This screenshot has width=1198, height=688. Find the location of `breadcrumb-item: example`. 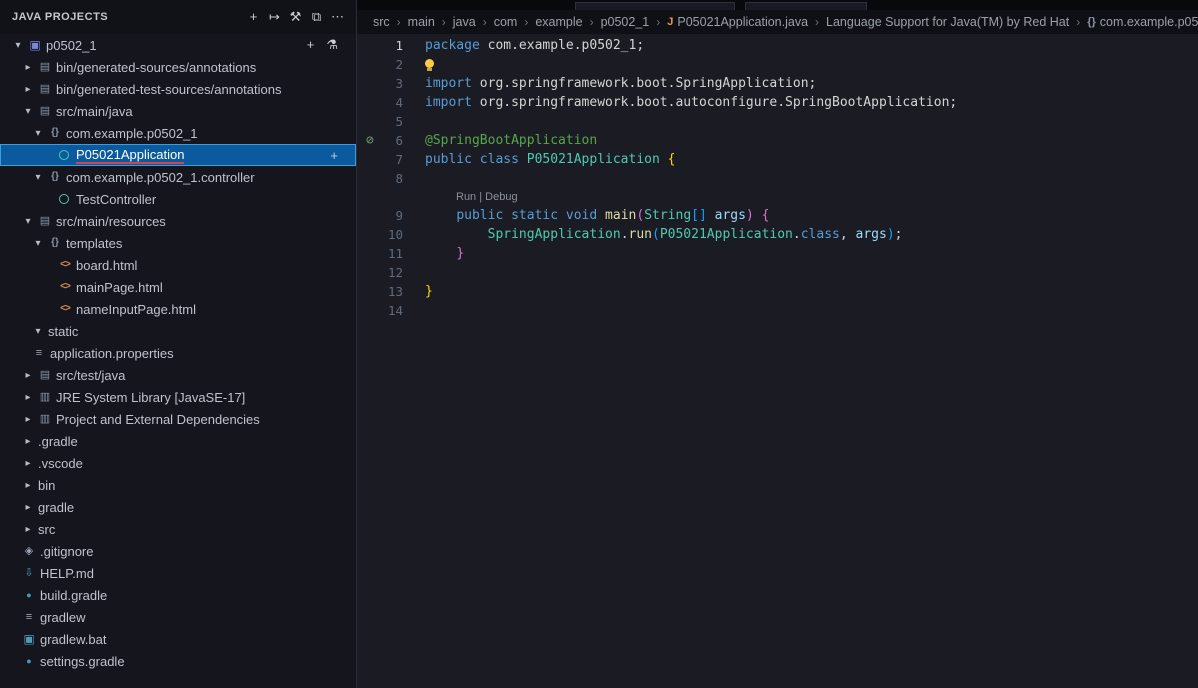

breadcrumb-item: example is located at coordinates (558, 22).